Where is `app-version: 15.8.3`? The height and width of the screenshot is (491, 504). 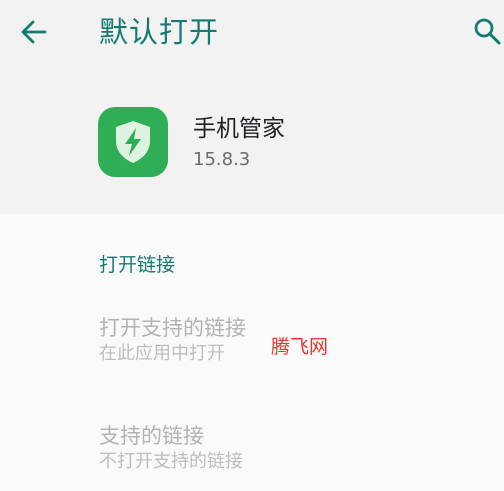 app-version: 15.8.3 is located at coordinates (222, 159).